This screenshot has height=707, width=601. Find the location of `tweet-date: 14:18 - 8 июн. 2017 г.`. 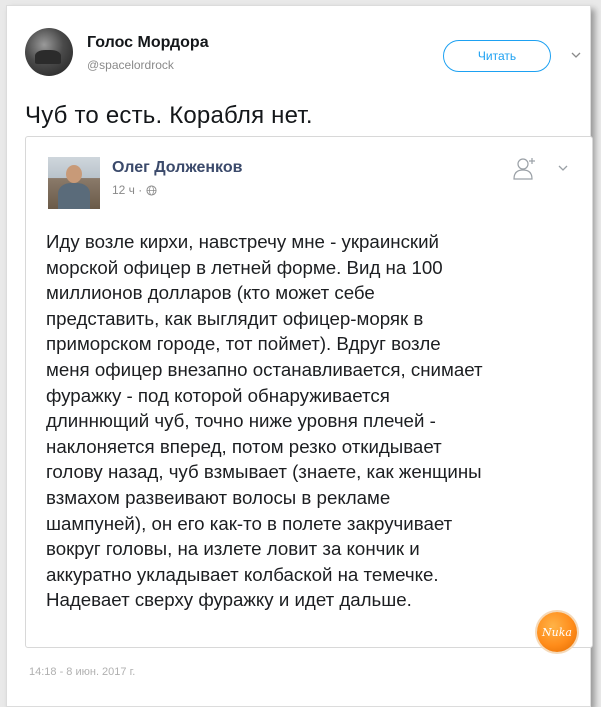

tweet-date: 14:18 - 8 июн. 2017 г. is located at coordinates (82, 672).